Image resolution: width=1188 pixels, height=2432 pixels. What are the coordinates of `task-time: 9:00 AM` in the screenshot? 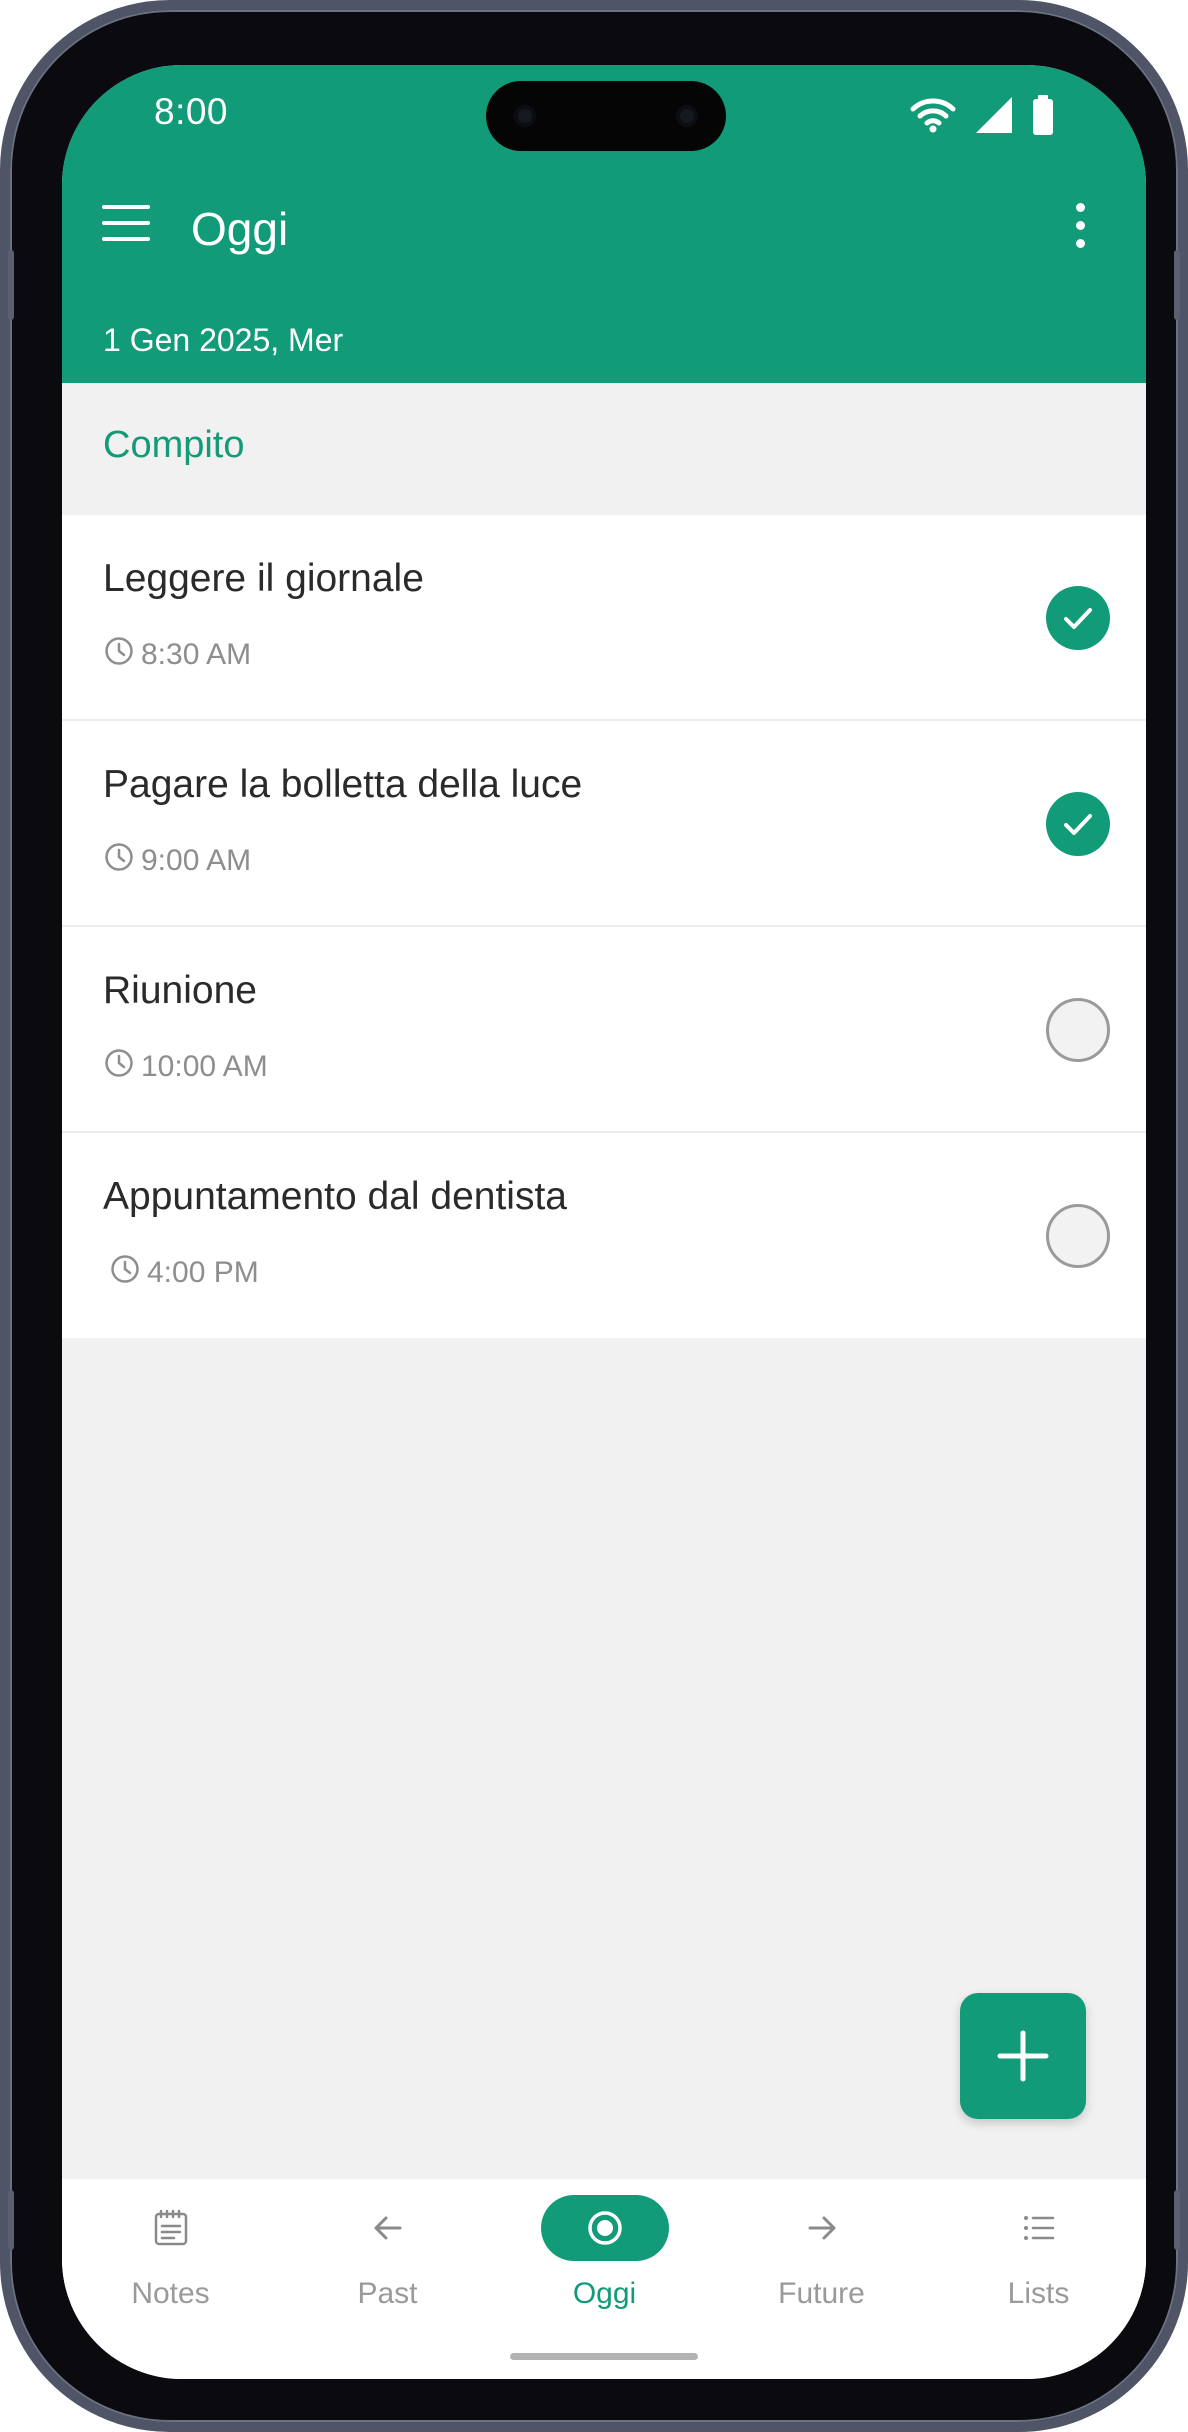 It's located at (196, 860).